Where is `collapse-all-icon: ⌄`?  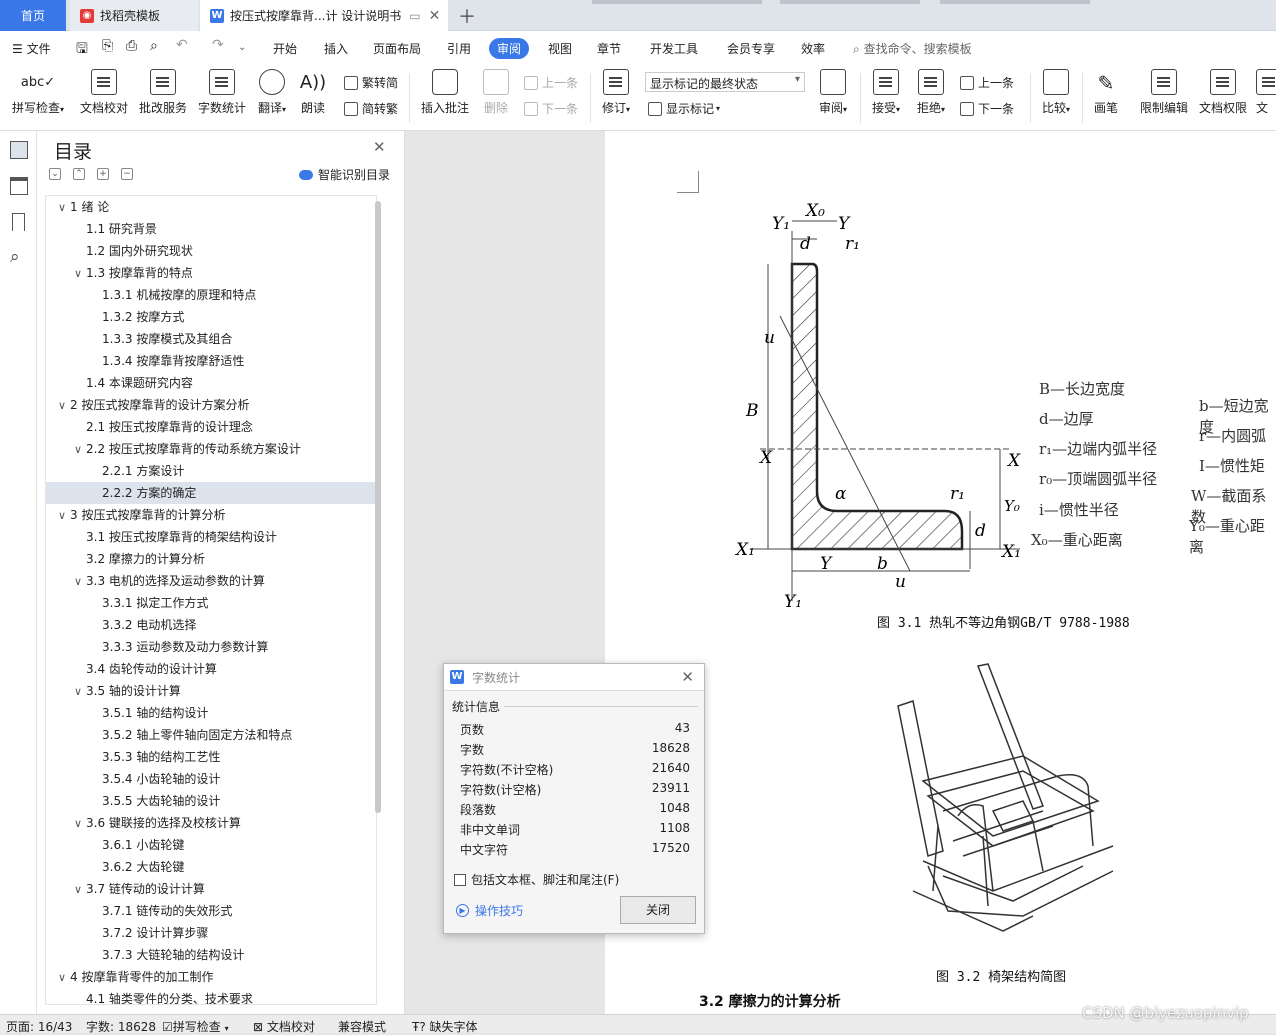 collapse-all-icon: ⌄ is located at coordinates (55, 174).